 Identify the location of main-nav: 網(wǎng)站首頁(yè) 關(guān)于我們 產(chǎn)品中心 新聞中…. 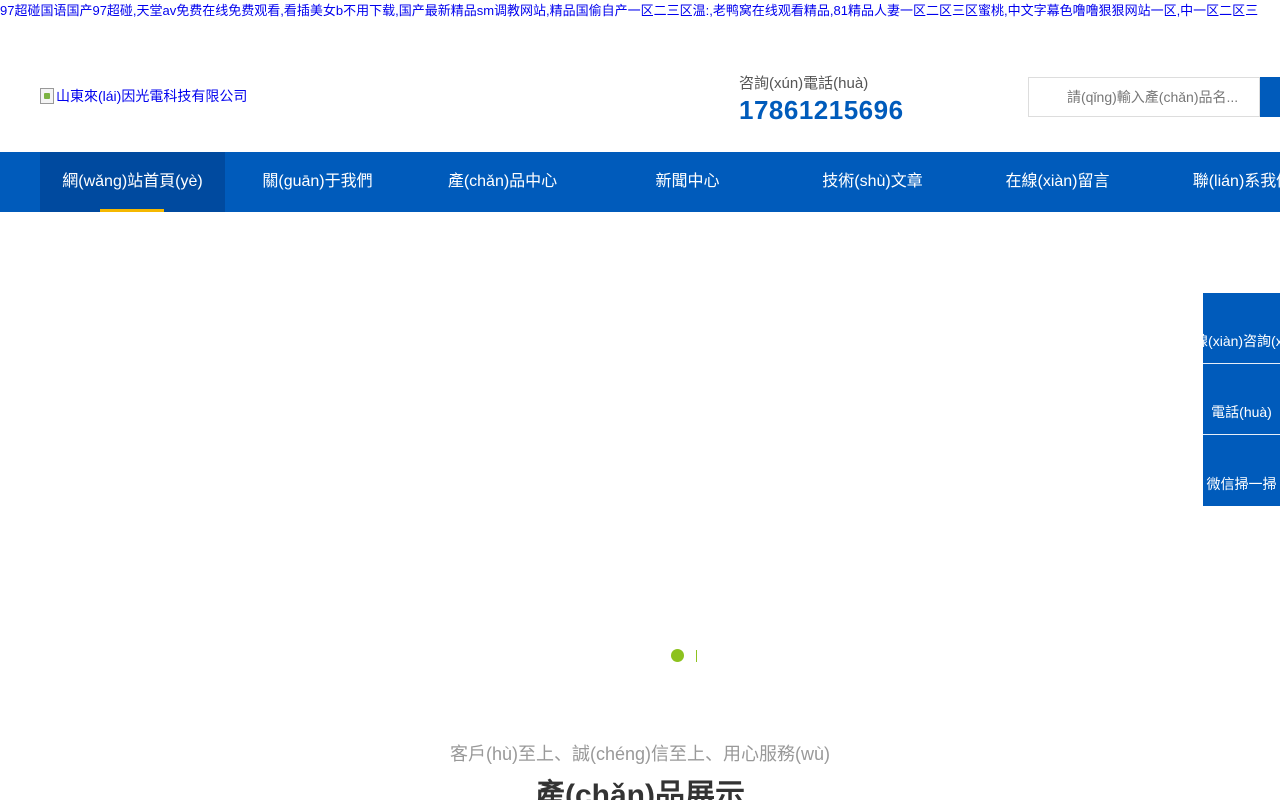
(640, 182).